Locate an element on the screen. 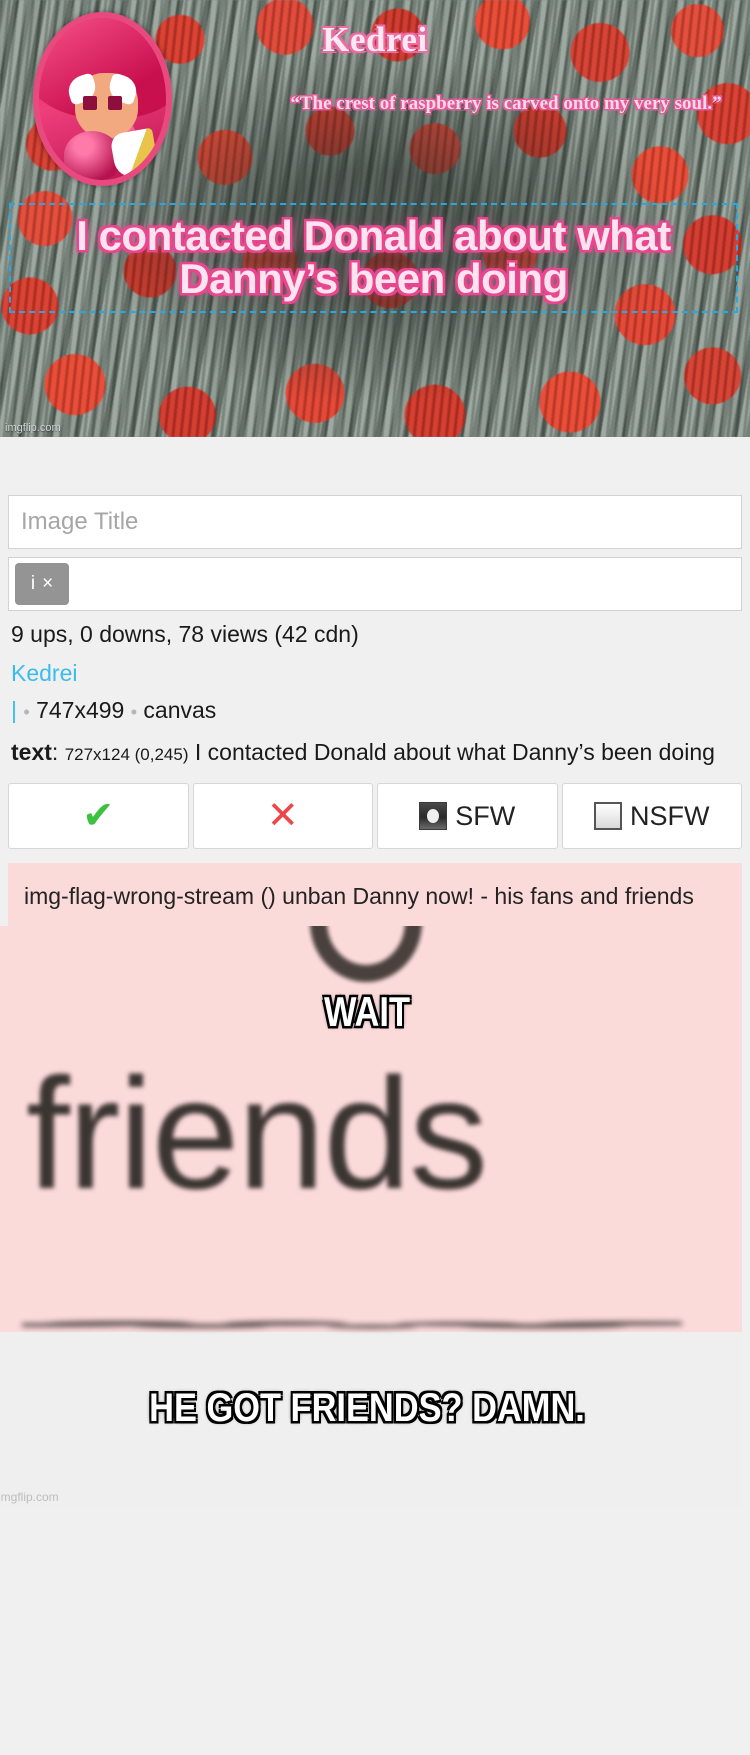  avatar-eye-right is located at coordinates (114, 103).